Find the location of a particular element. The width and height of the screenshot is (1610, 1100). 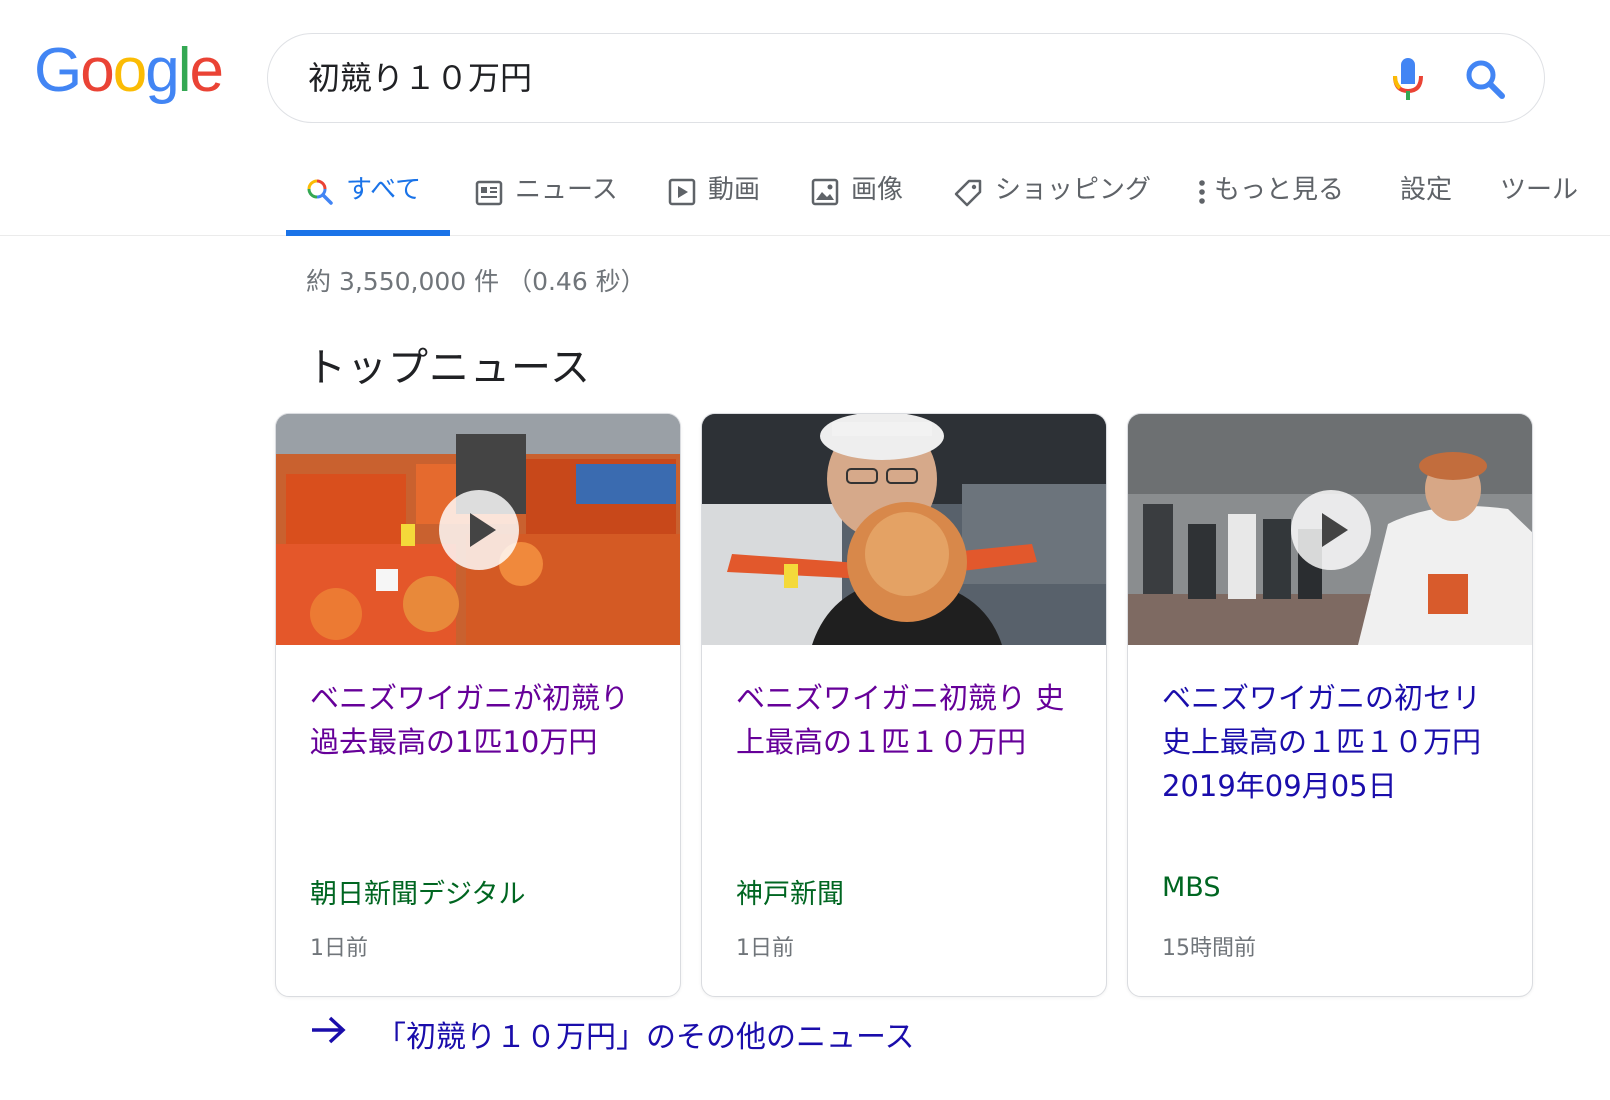

news-title: ベニズワイガニの初セリ 史上最高の１匹１０万円 2019年09月05日 is located at coordinates (1332, 742).